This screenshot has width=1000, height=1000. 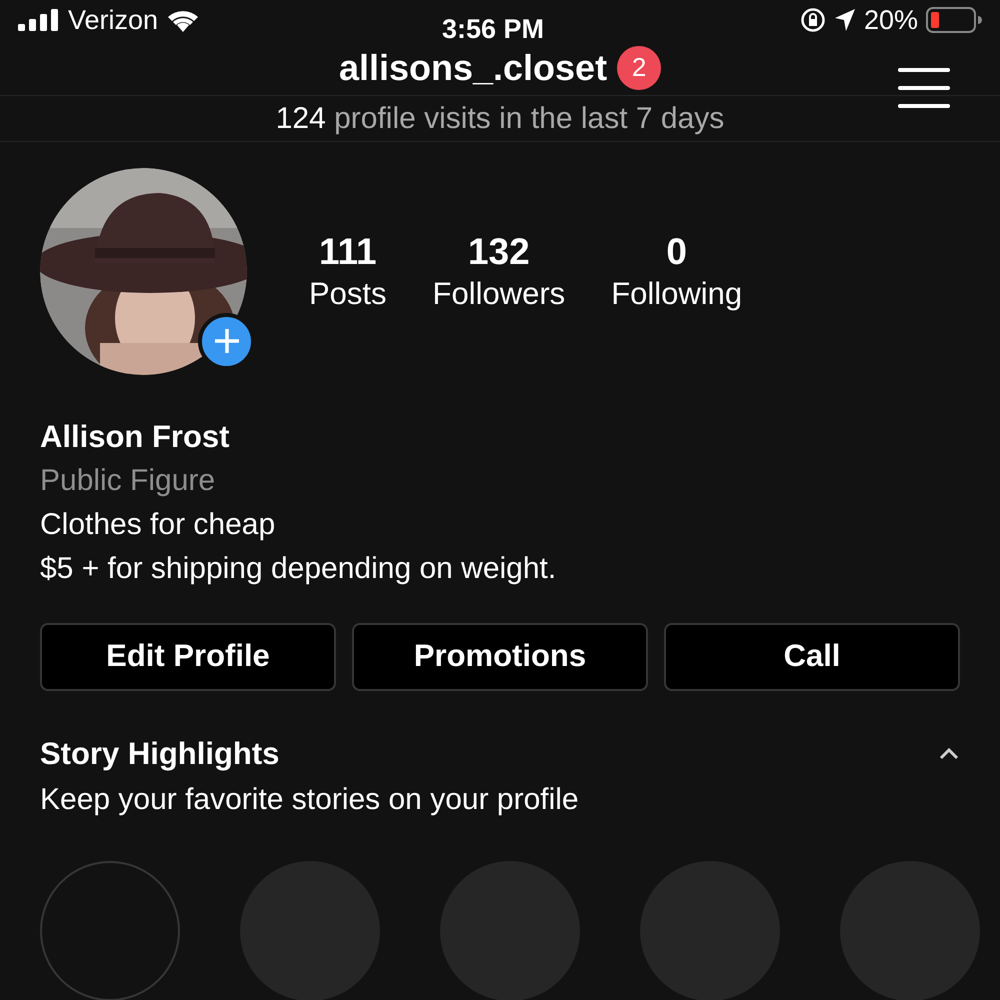 What do you see at coordinates (347, 252) in the screenshot?
I see `stat-count: 111` at bounding box center [347, 252].